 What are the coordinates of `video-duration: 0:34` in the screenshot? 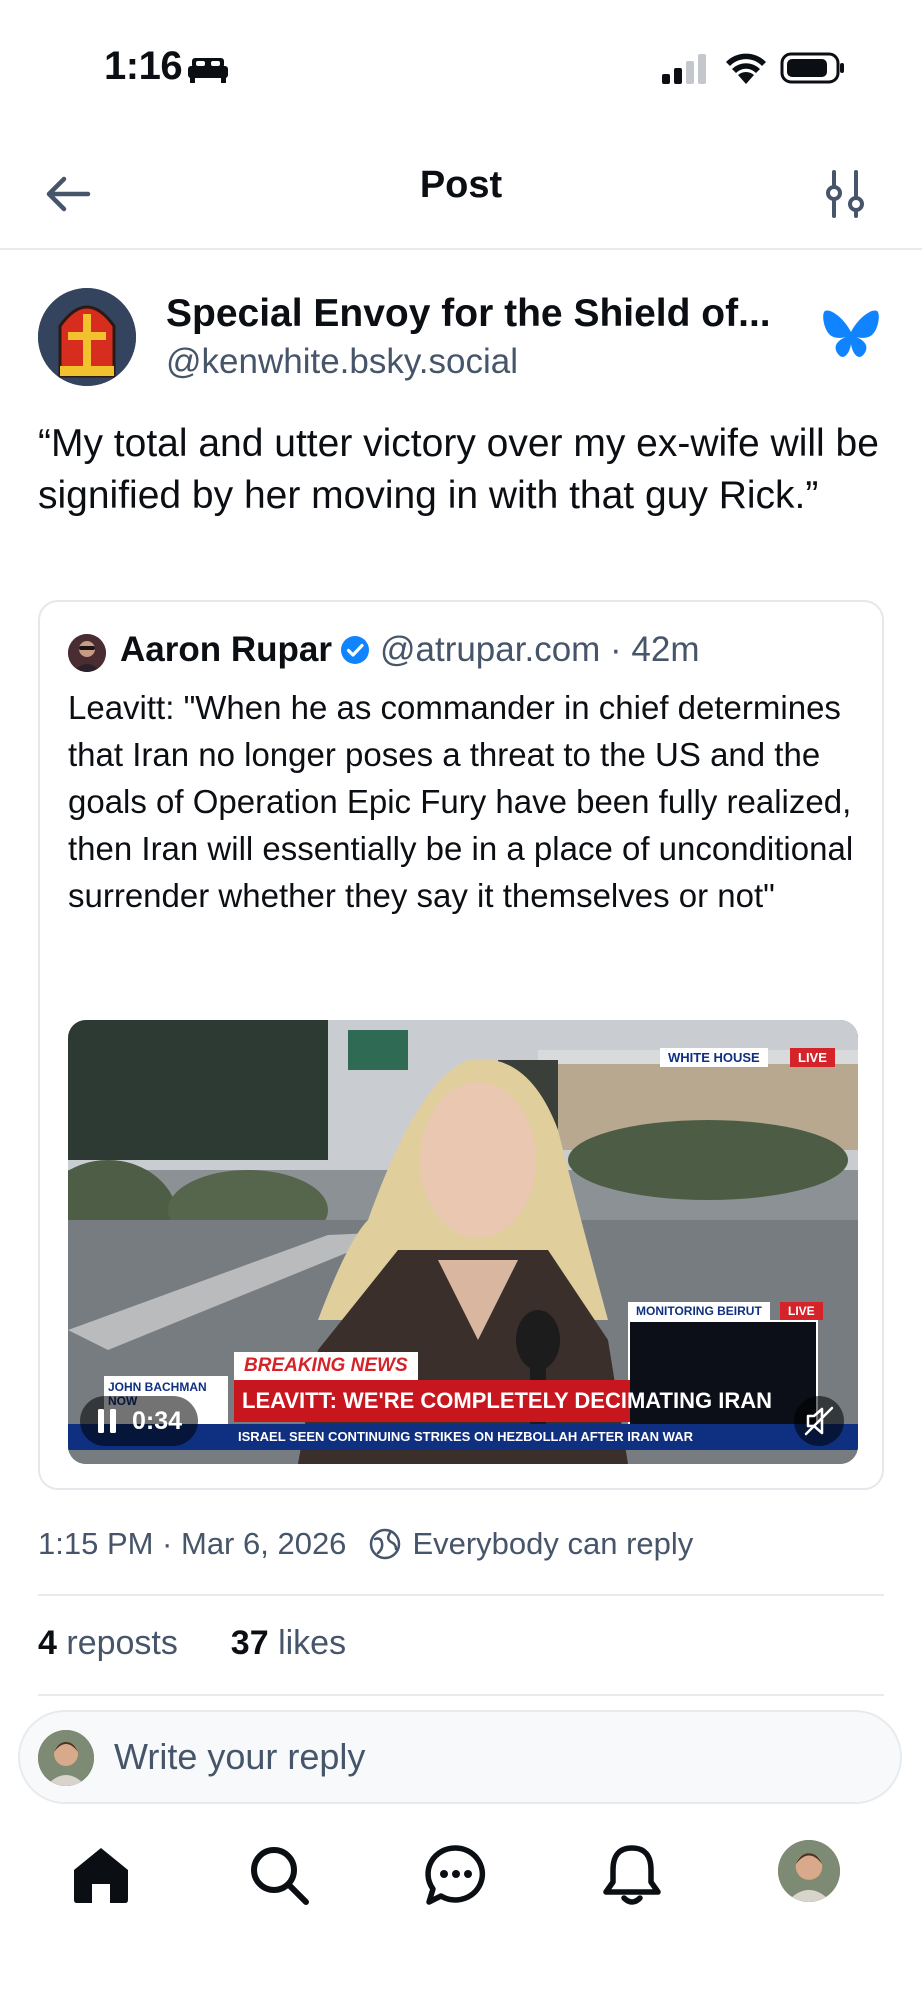 It's located at (157, 1420).